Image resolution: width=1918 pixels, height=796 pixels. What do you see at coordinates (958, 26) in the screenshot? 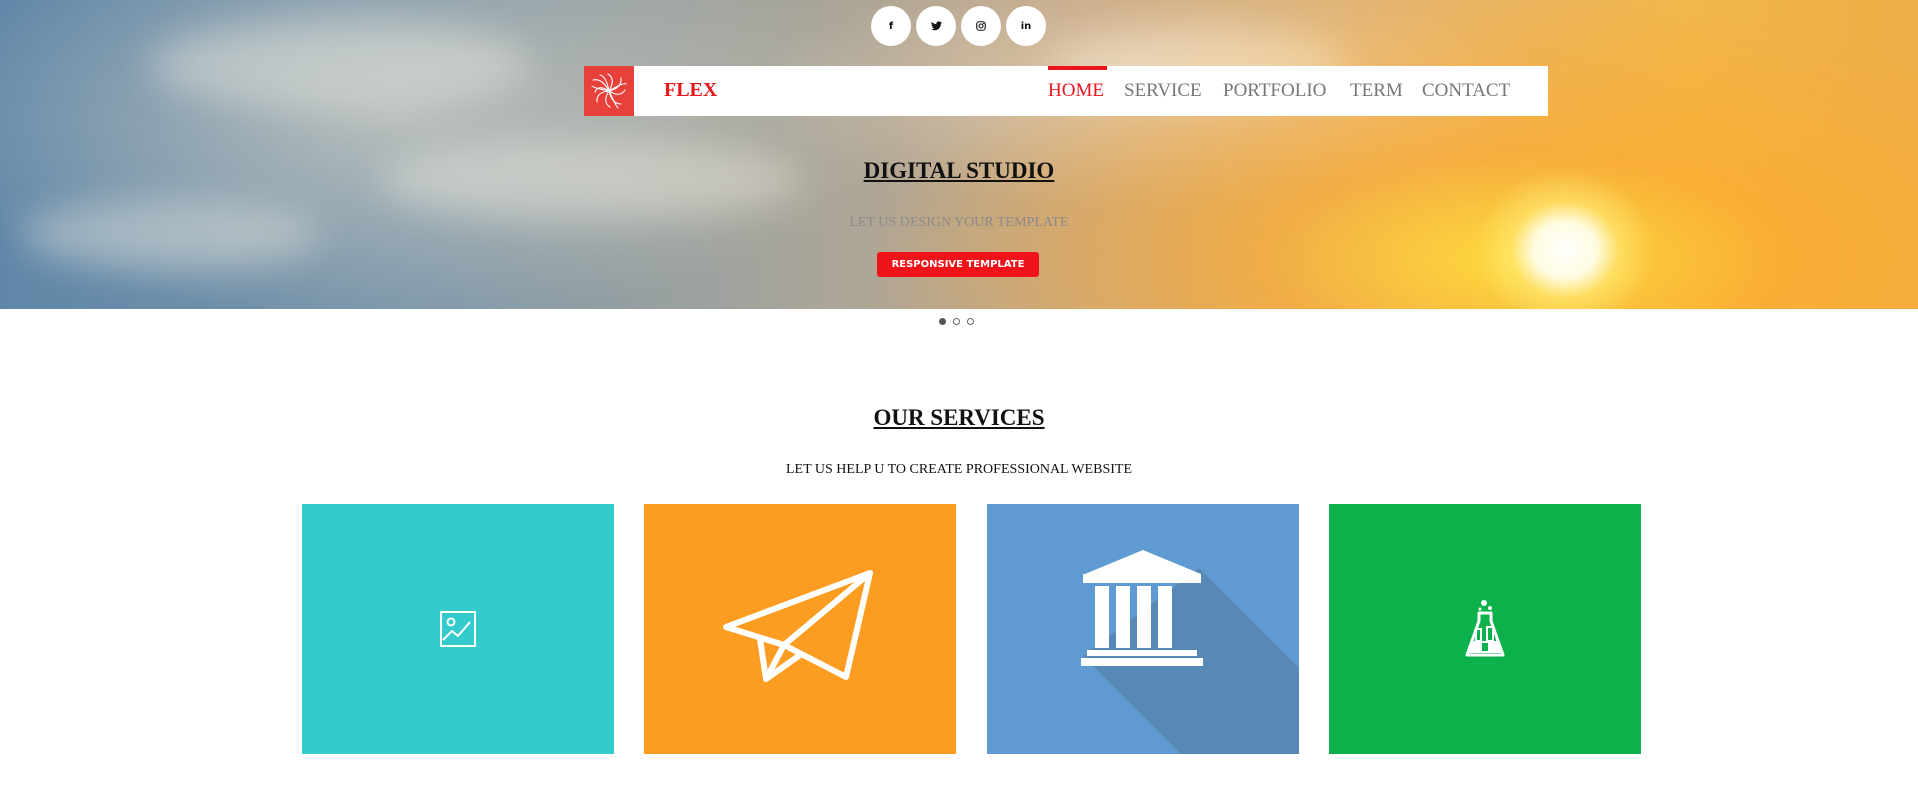
I see `social-links: f in` at bounding box center [958, 26].